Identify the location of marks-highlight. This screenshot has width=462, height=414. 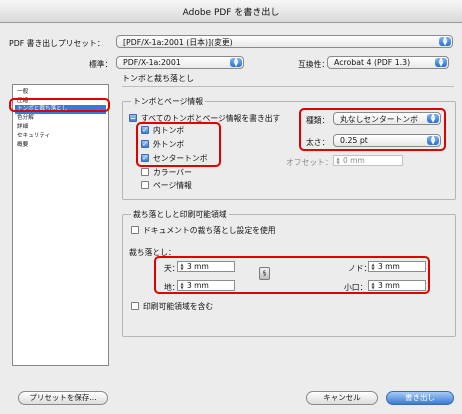
(178, 144).